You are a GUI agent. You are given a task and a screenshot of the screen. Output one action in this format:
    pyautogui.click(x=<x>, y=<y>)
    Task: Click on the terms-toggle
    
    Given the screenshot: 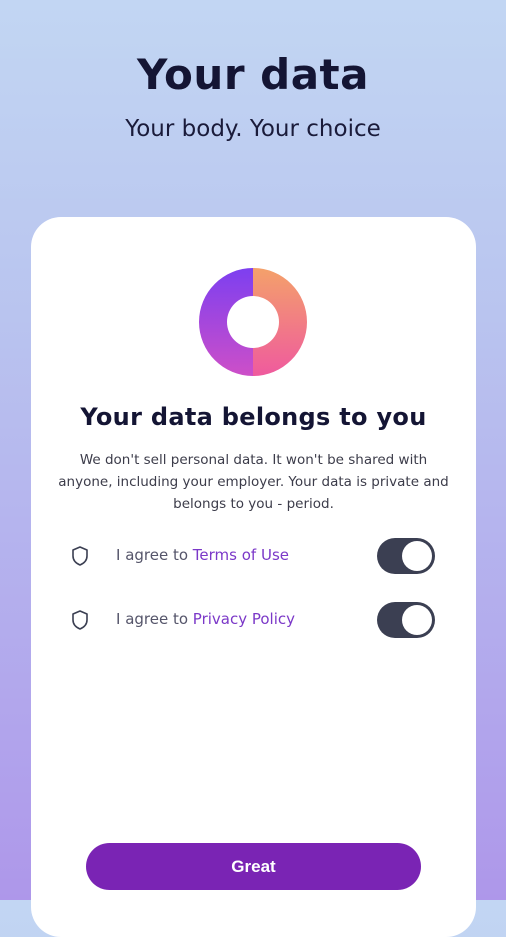 What is the action you would take?
    pyautogui.click(x=406, y=556)
    